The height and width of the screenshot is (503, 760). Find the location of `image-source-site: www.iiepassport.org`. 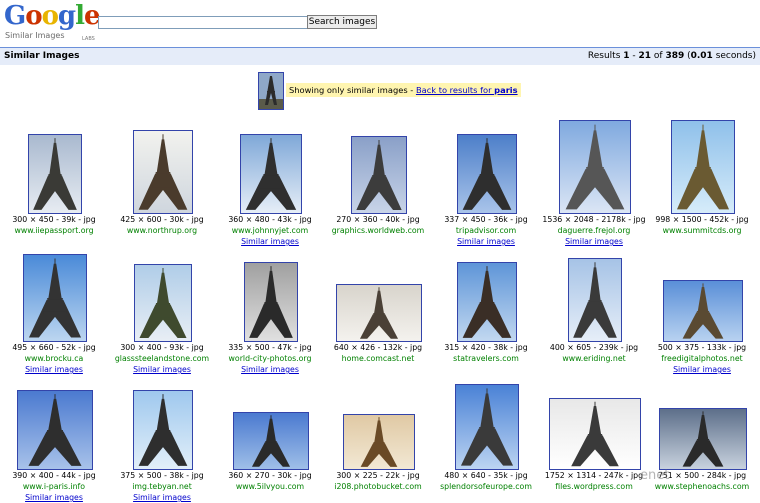

image-source-site: www.iiepassport.org is located at coordinates (54, 230).